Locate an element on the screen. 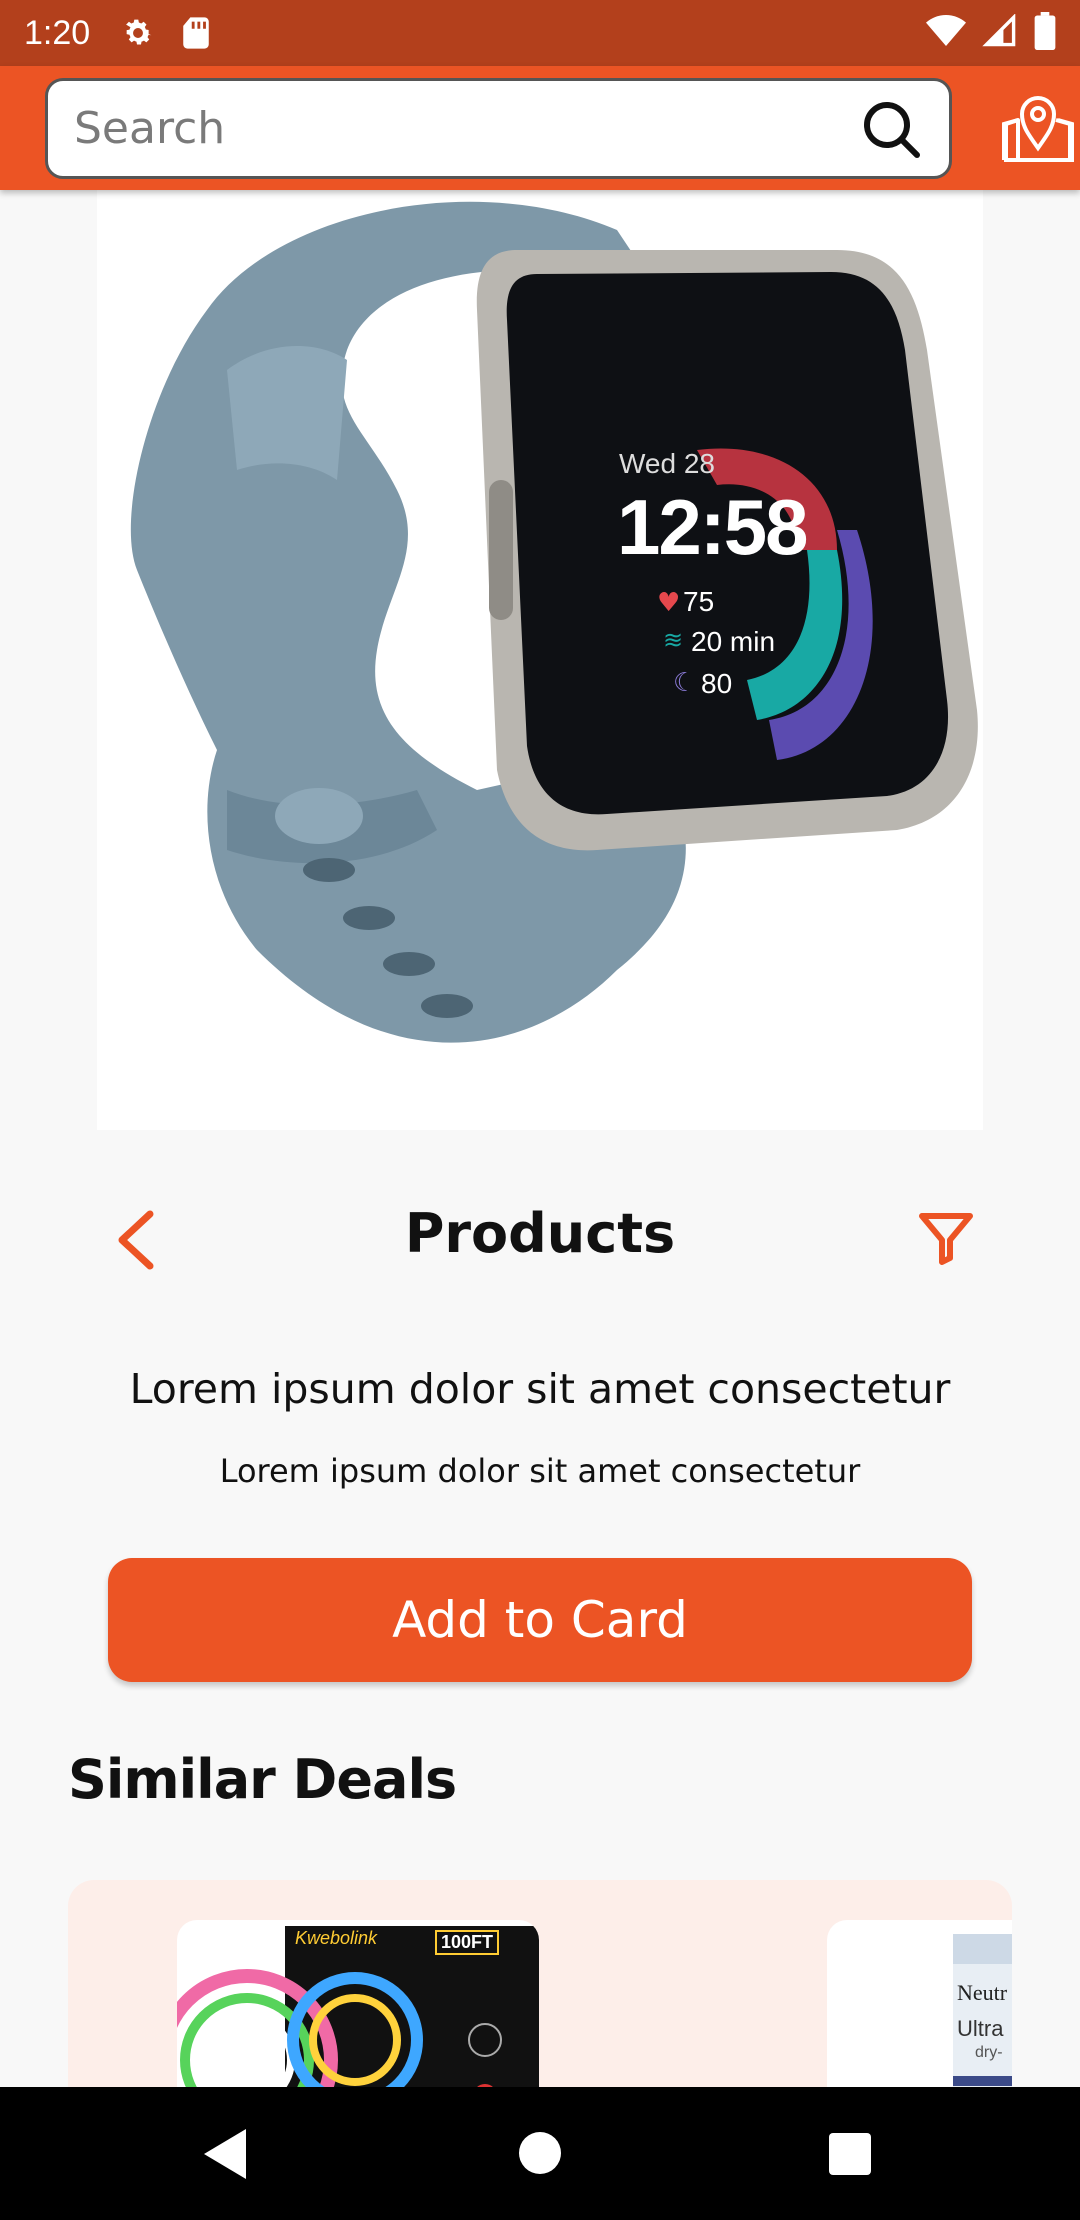  add-to-cart-button: Add to Card is located at coordinates (540, 1620).